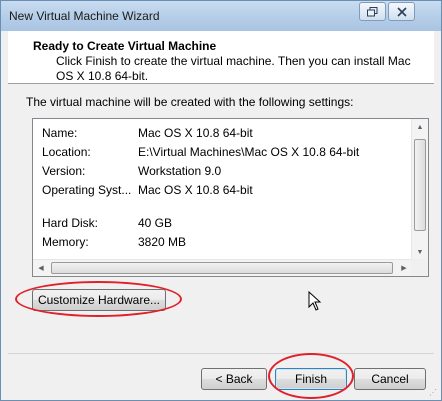  Describe the element at coordinates (315, 301) in the screenshot. I see `mouse-cursor-icon` at that location.